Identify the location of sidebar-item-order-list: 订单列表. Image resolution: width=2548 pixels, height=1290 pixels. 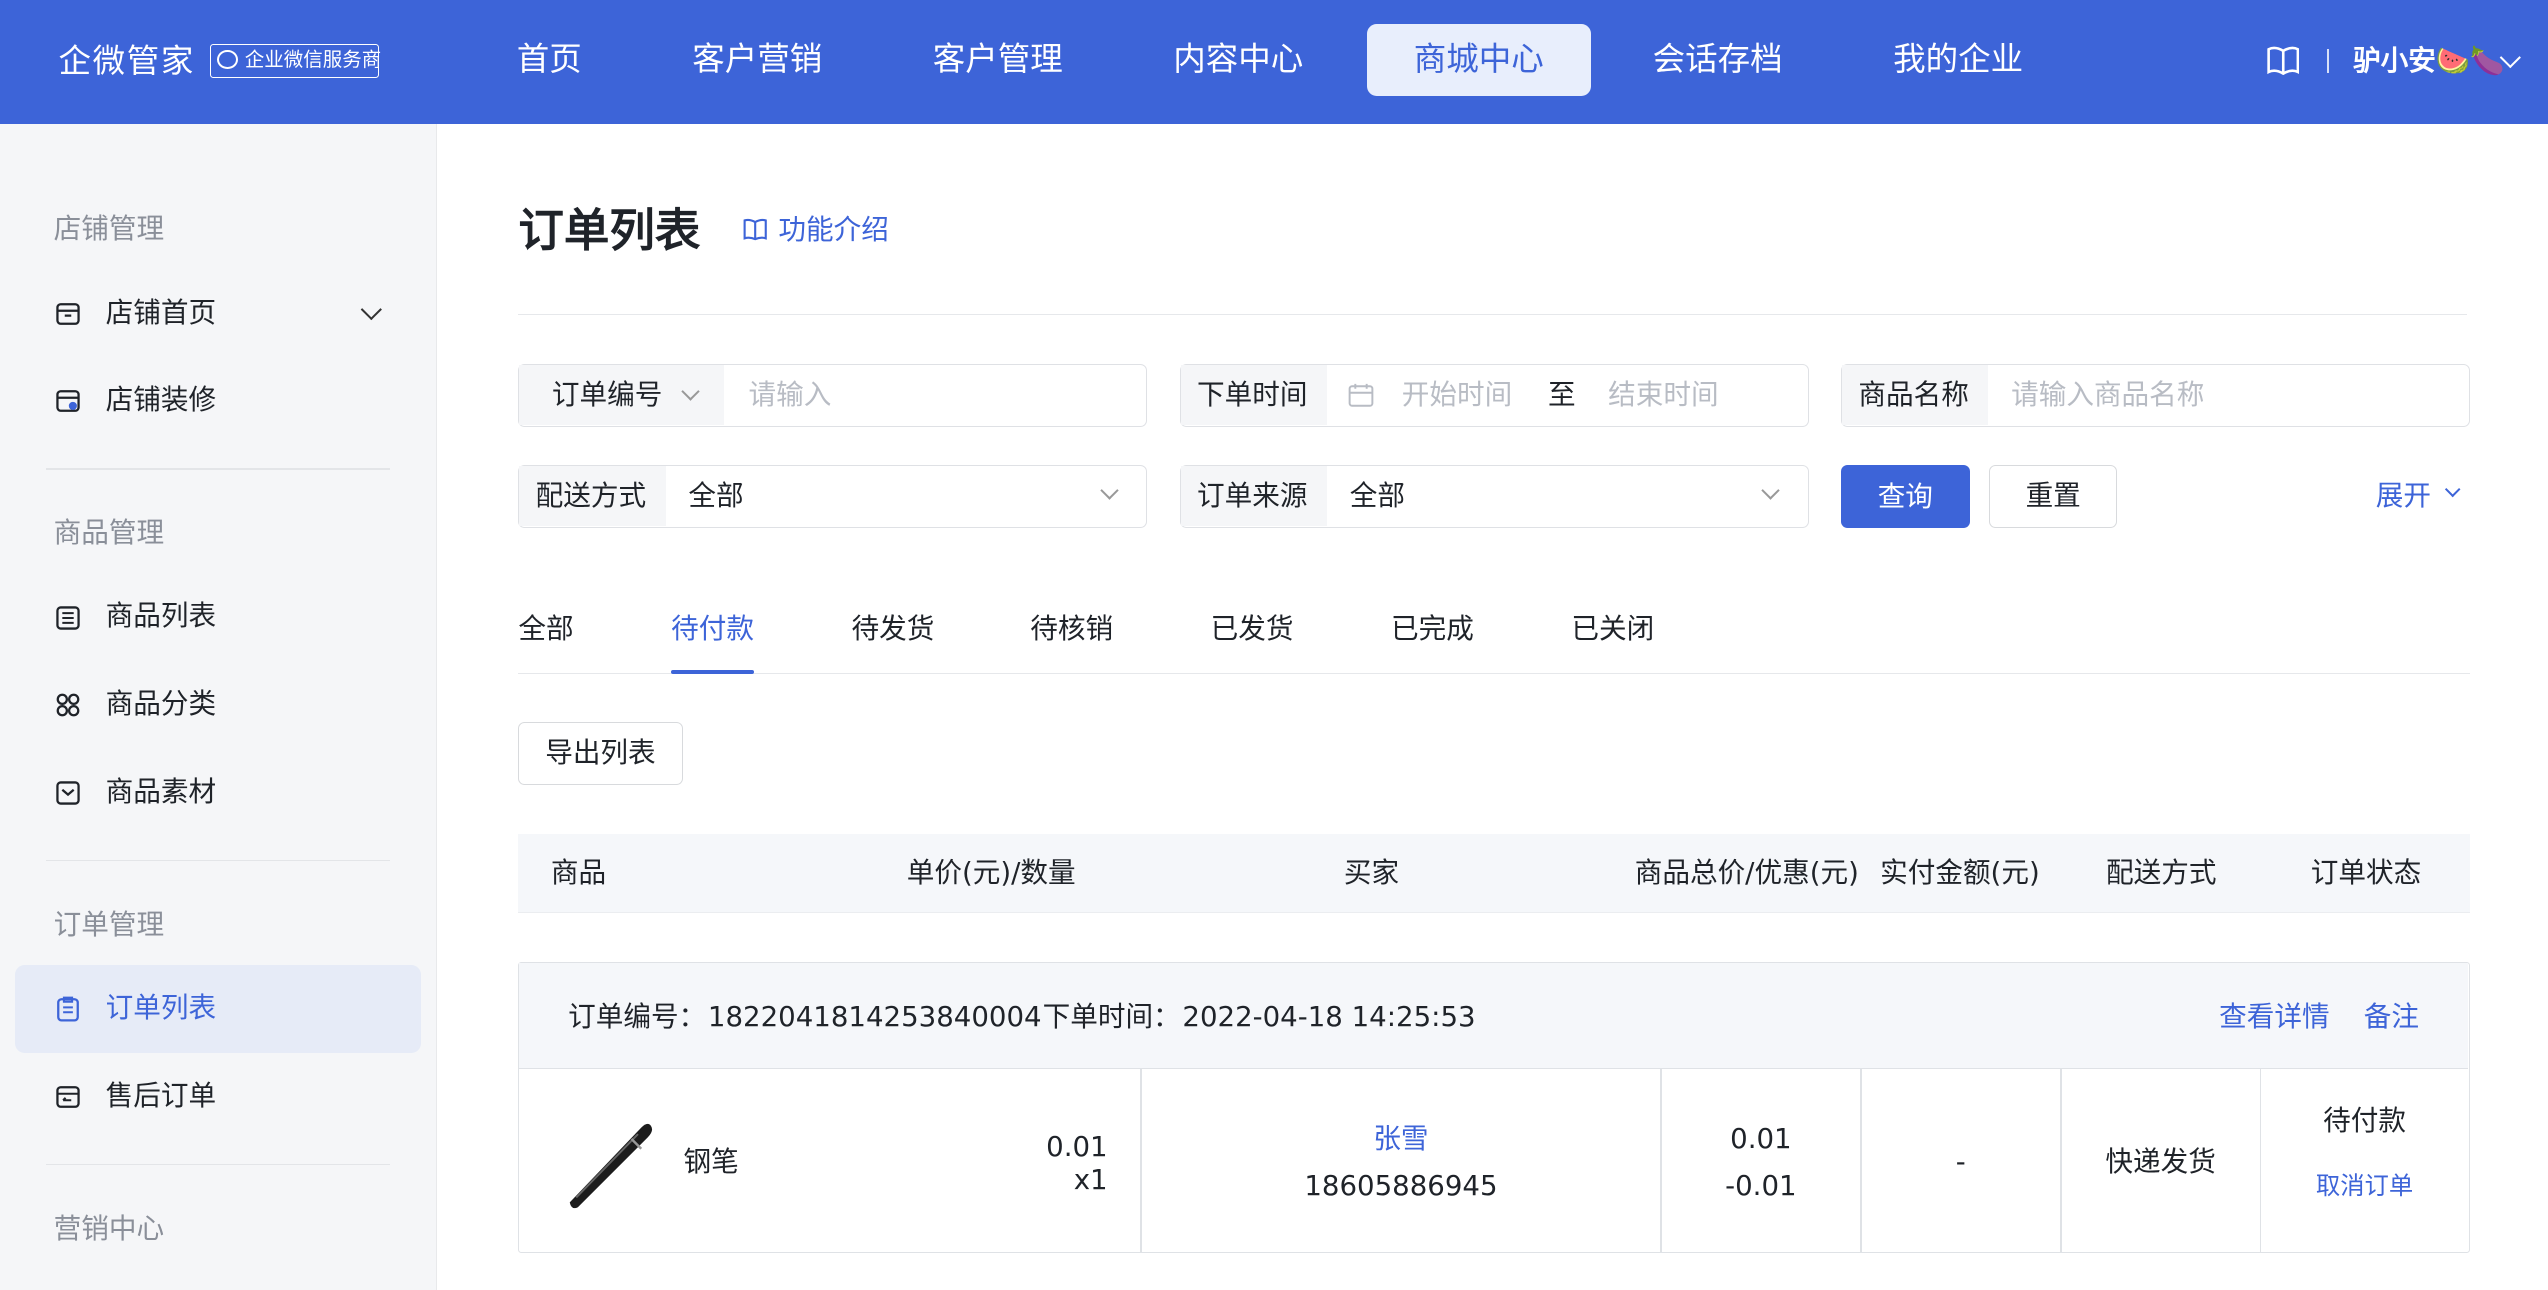
(217, 1009).